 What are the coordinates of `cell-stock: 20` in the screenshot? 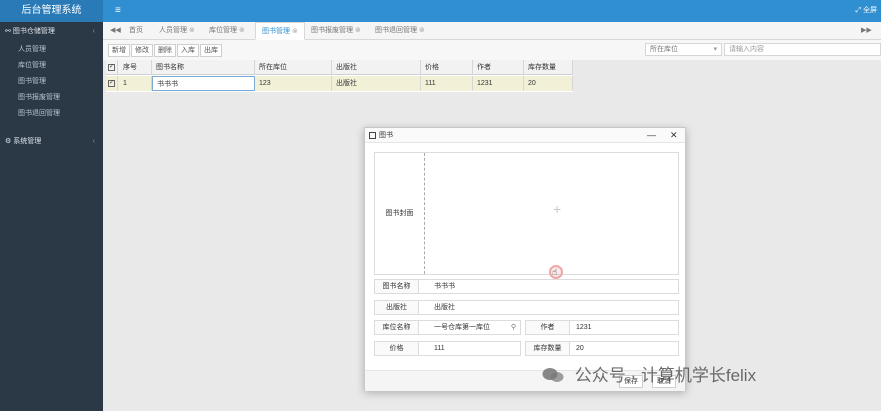 It's located at (548, 83).